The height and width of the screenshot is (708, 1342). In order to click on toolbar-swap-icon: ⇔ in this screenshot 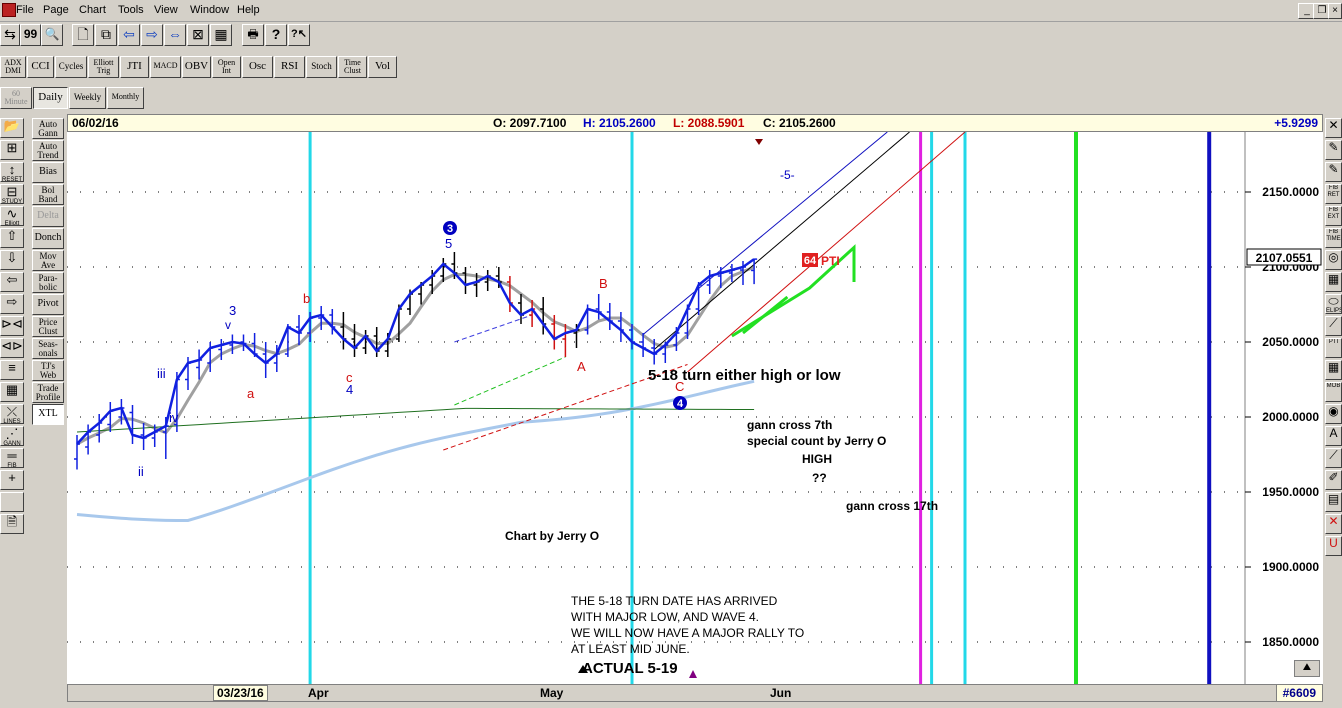, I will do `click(175, 35)`.